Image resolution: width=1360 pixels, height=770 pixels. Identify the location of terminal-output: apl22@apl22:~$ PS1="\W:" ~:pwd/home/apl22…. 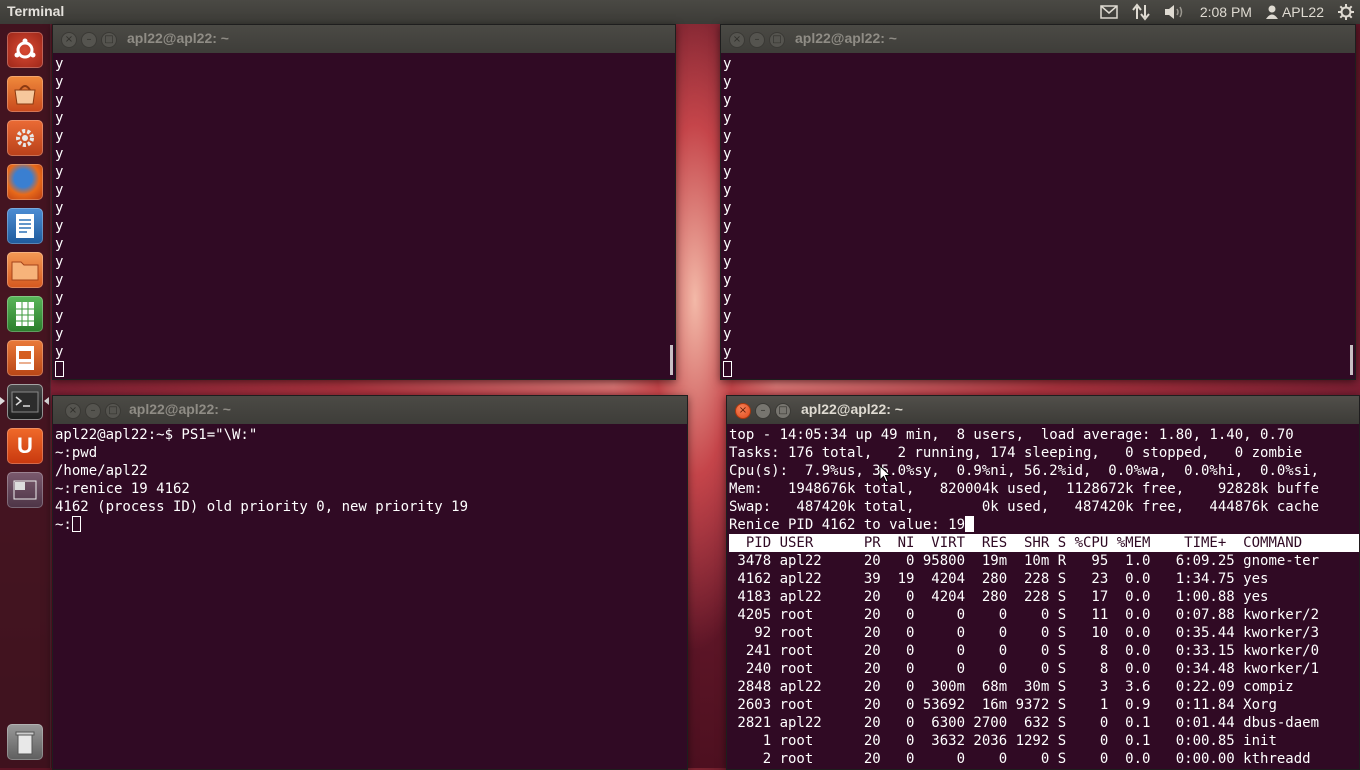
(370, 479).